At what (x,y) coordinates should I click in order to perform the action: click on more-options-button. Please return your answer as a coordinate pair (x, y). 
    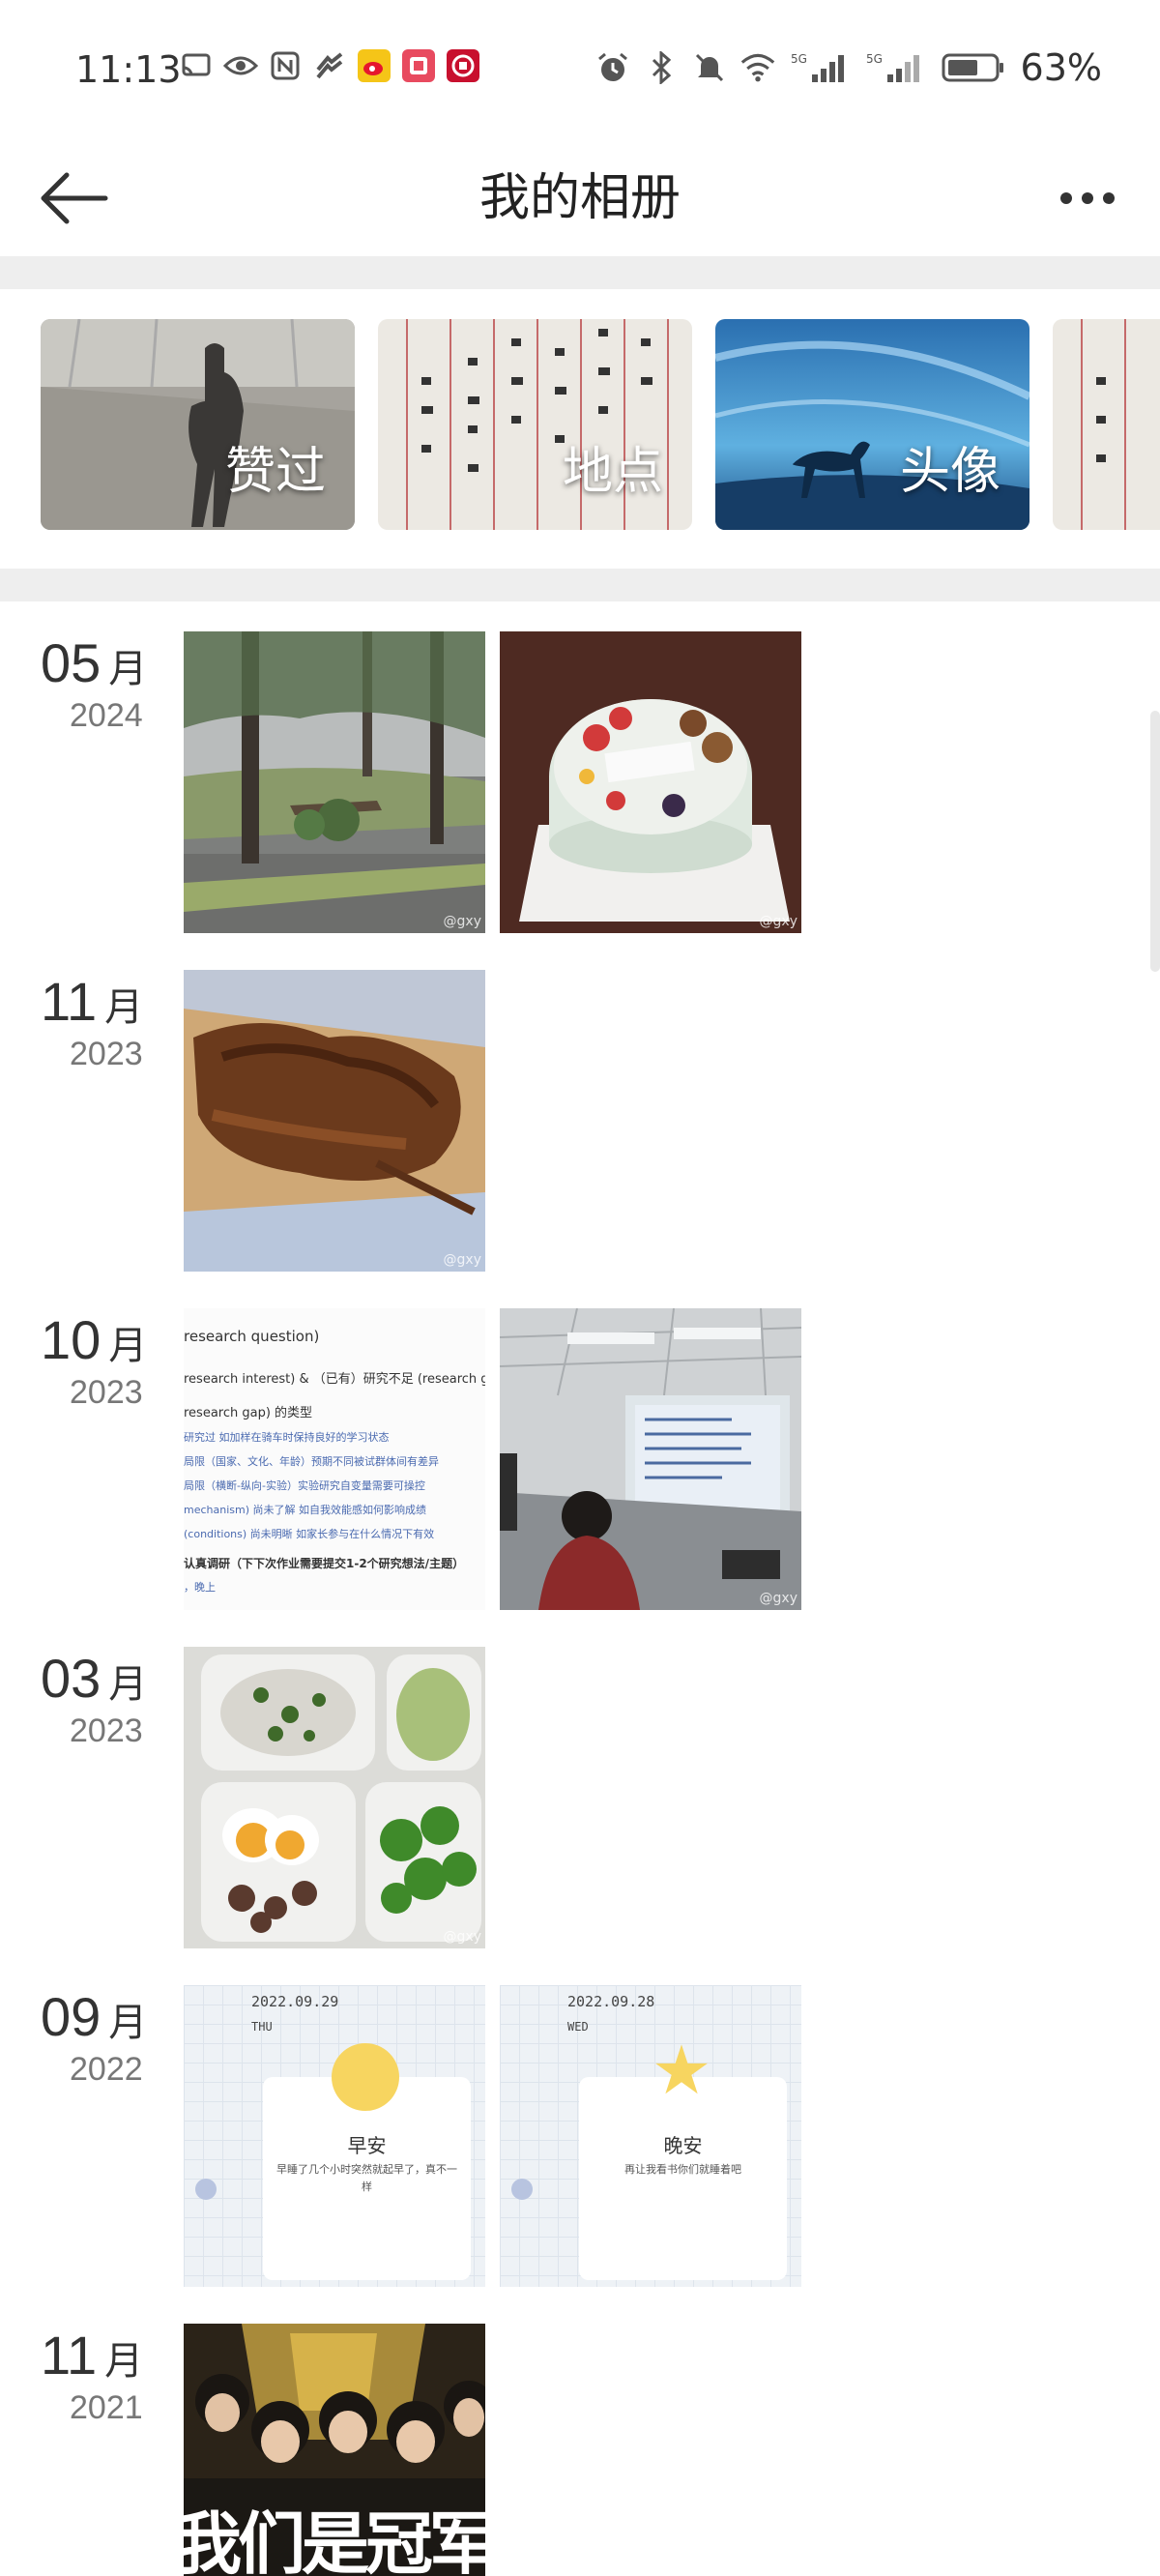
    Looking at the image, I should click on (1087, 198).